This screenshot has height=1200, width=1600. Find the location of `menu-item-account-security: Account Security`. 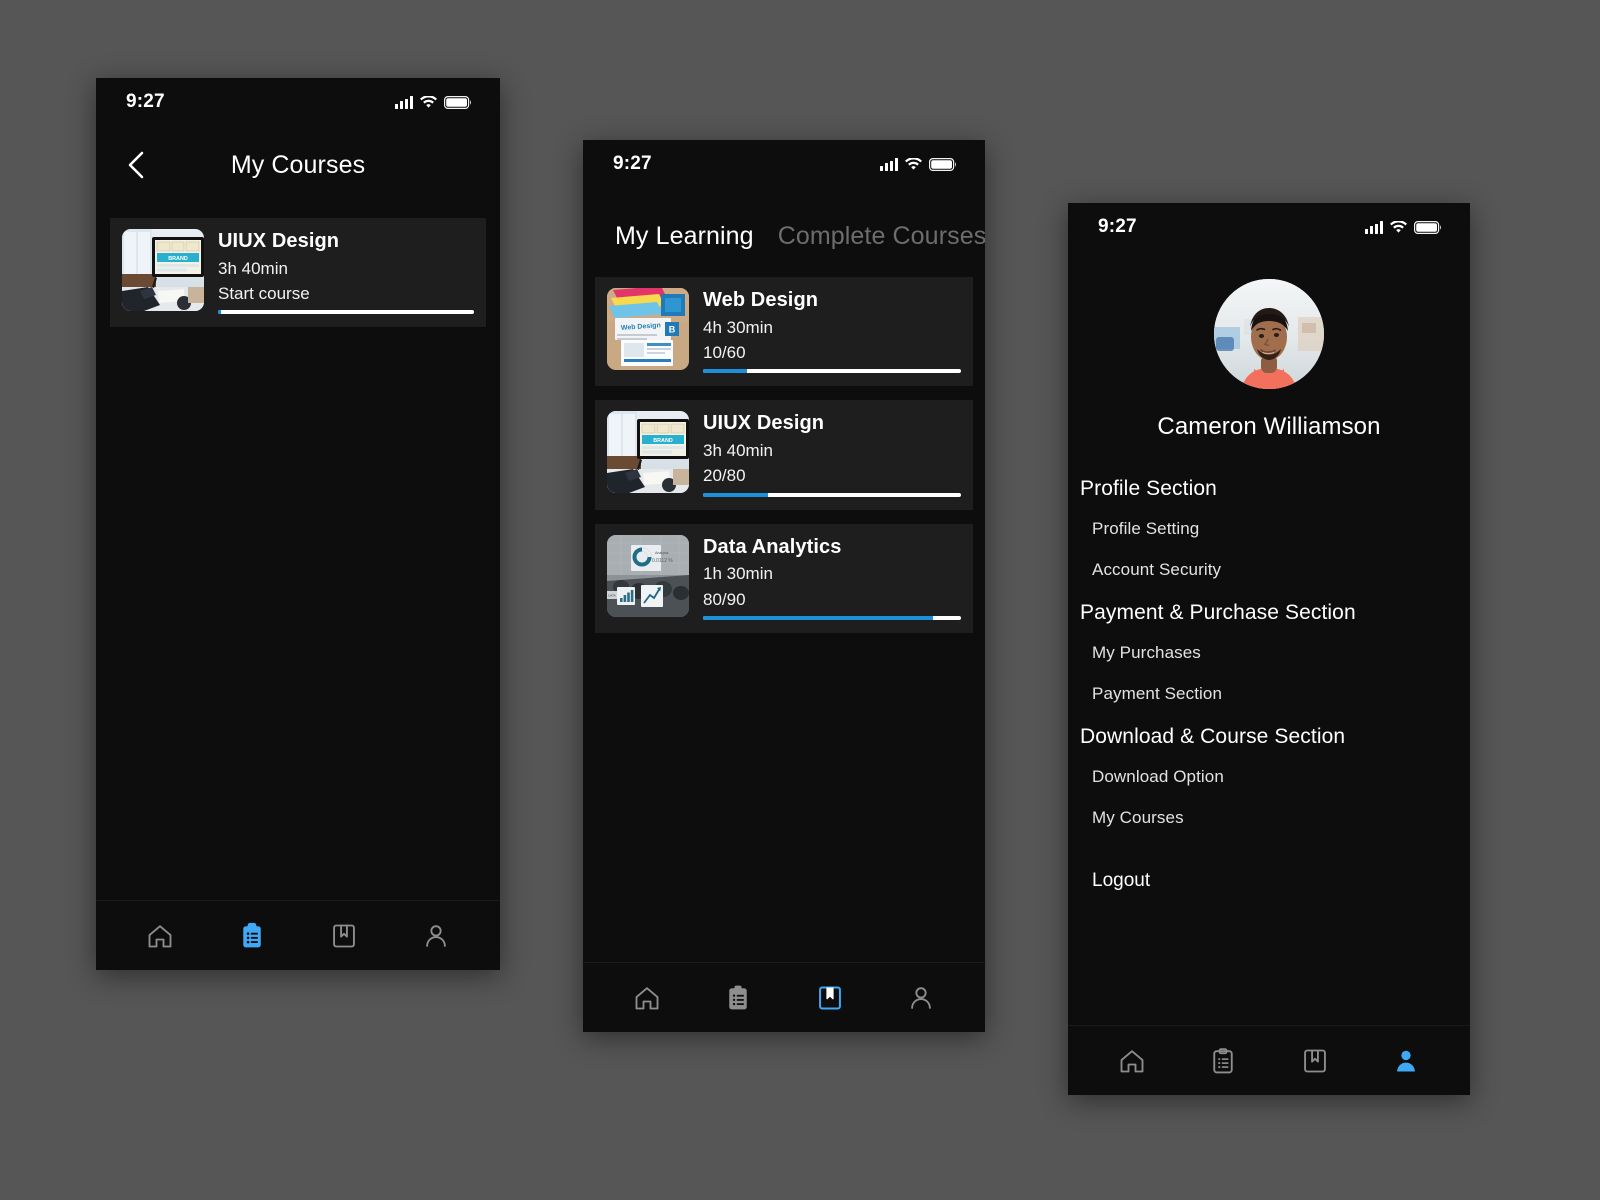

menu-item-account-security: Account Security is located at coordinates (1275, 570).